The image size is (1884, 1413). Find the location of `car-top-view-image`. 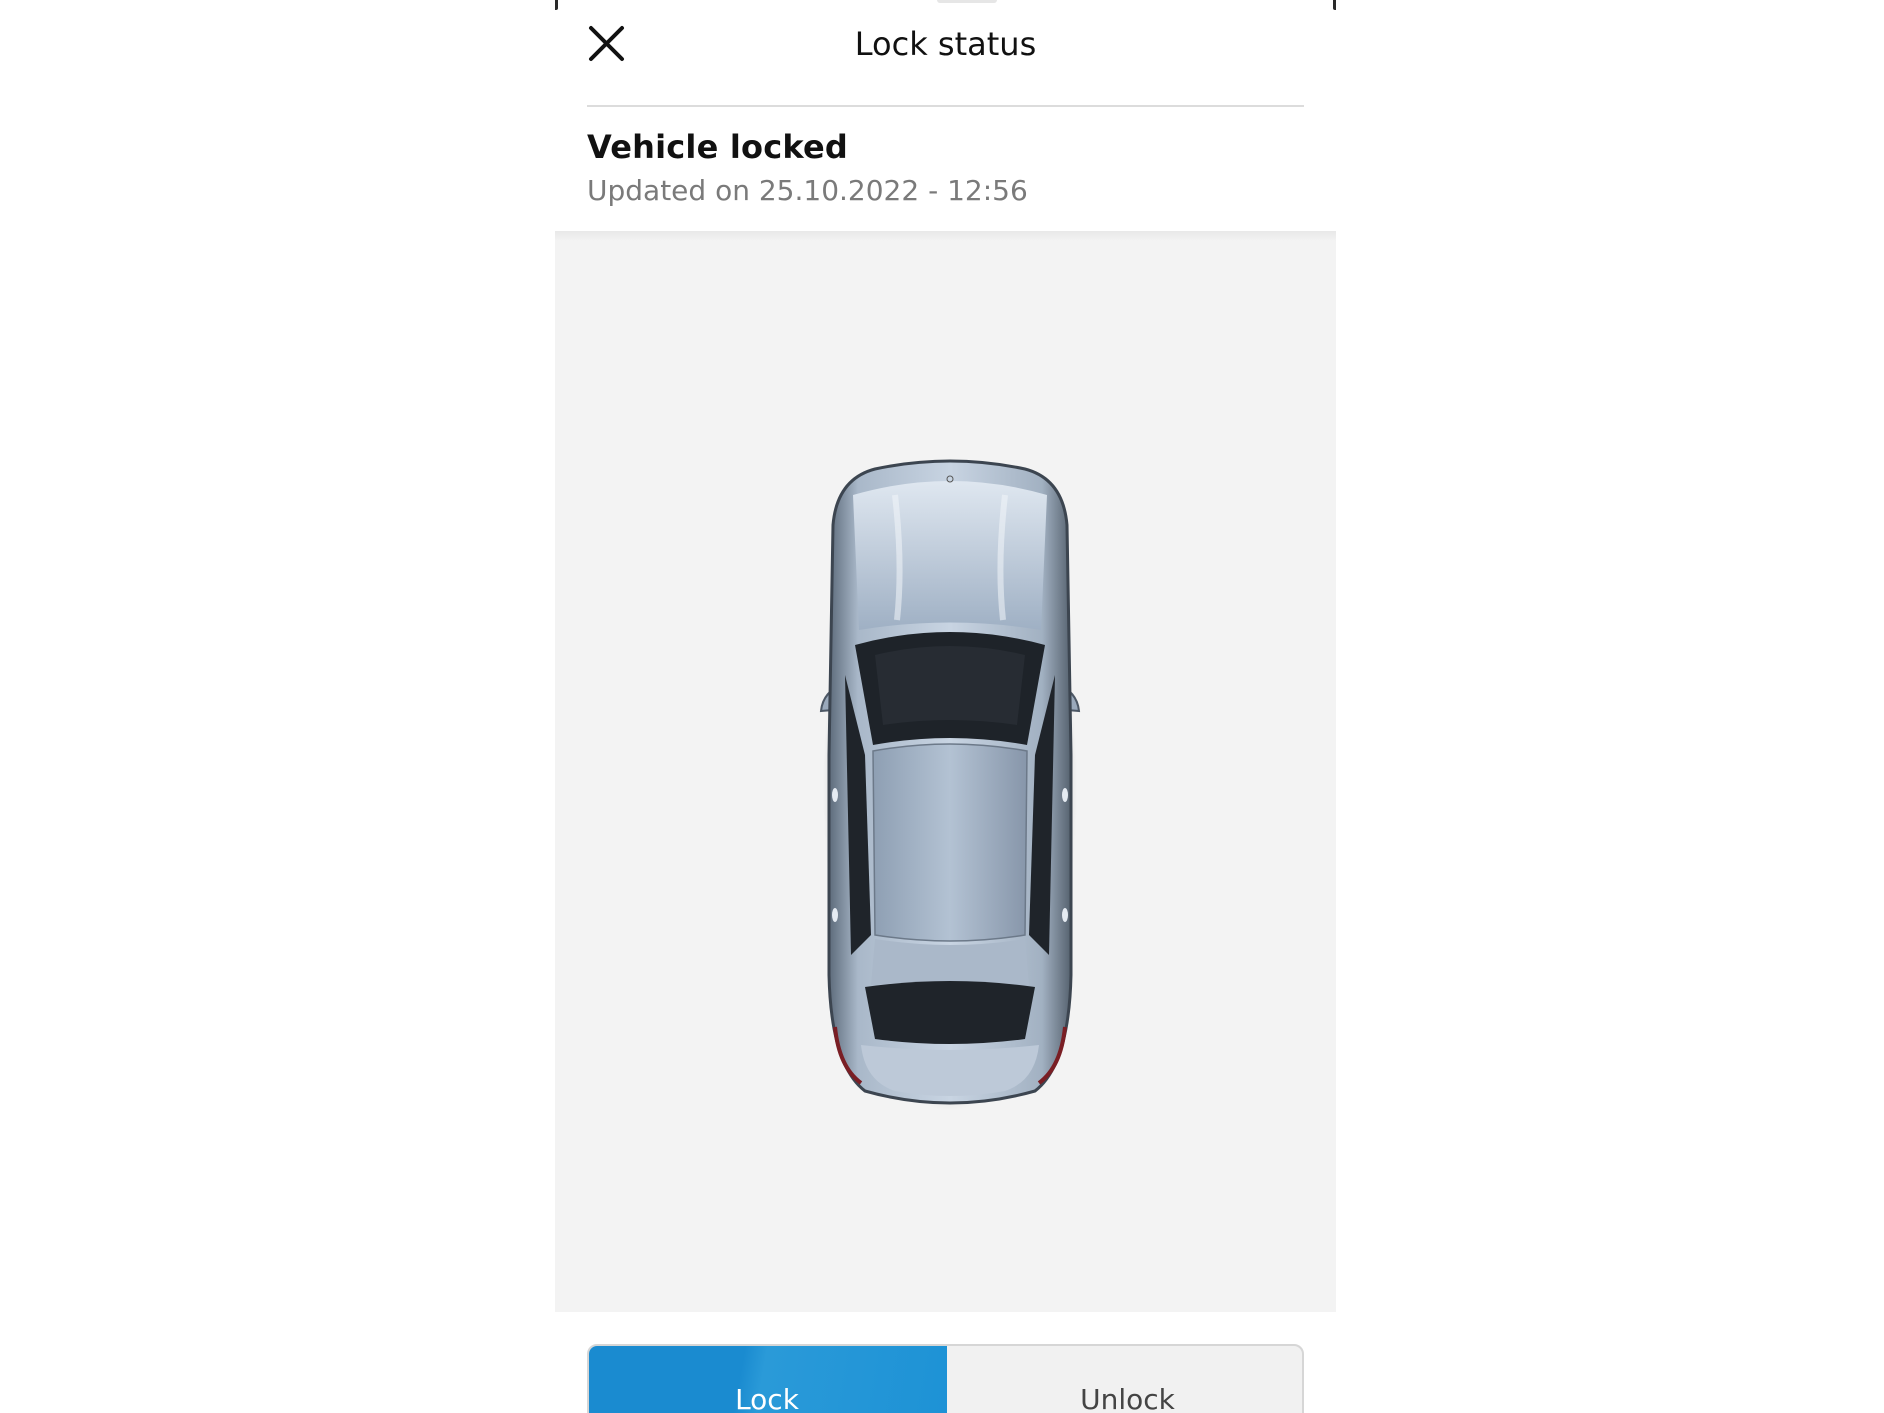

car-top-view-image is located at coordinates (950, 784).